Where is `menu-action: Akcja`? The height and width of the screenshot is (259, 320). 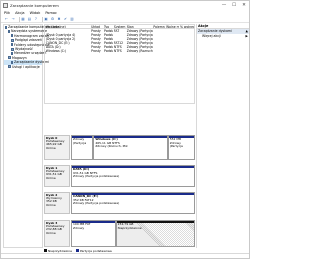
menu-action: Akcja is located at coordinates (19, 13).